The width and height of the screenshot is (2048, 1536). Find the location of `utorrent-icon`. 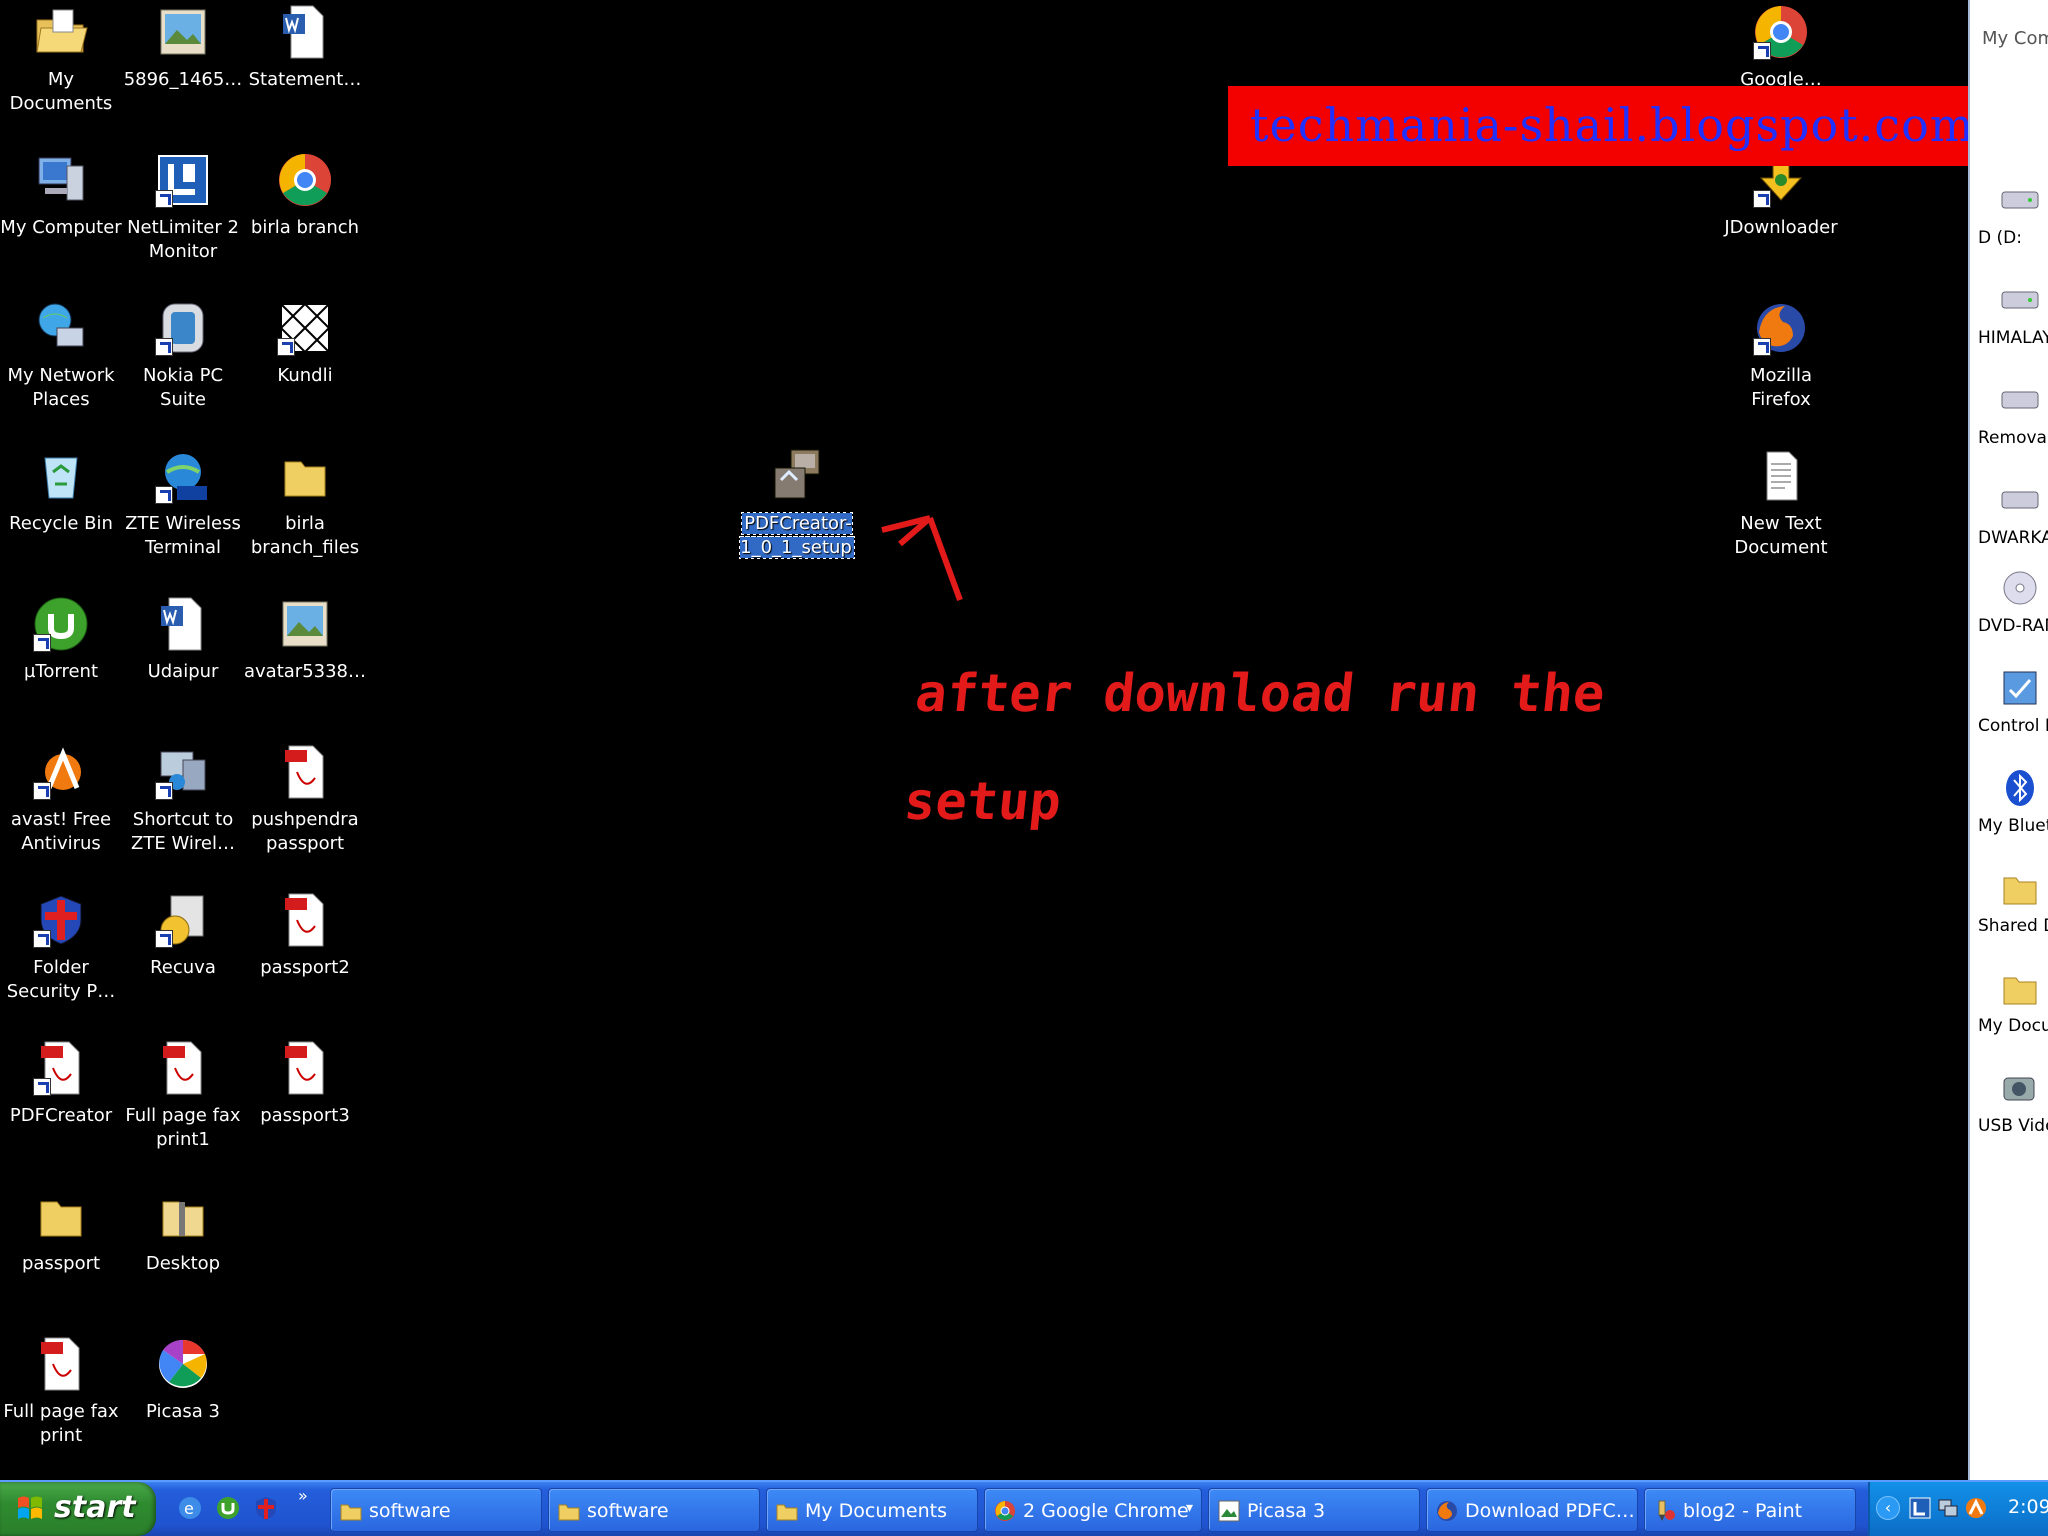

utorrent-icon is located at coordinates (61, 624).